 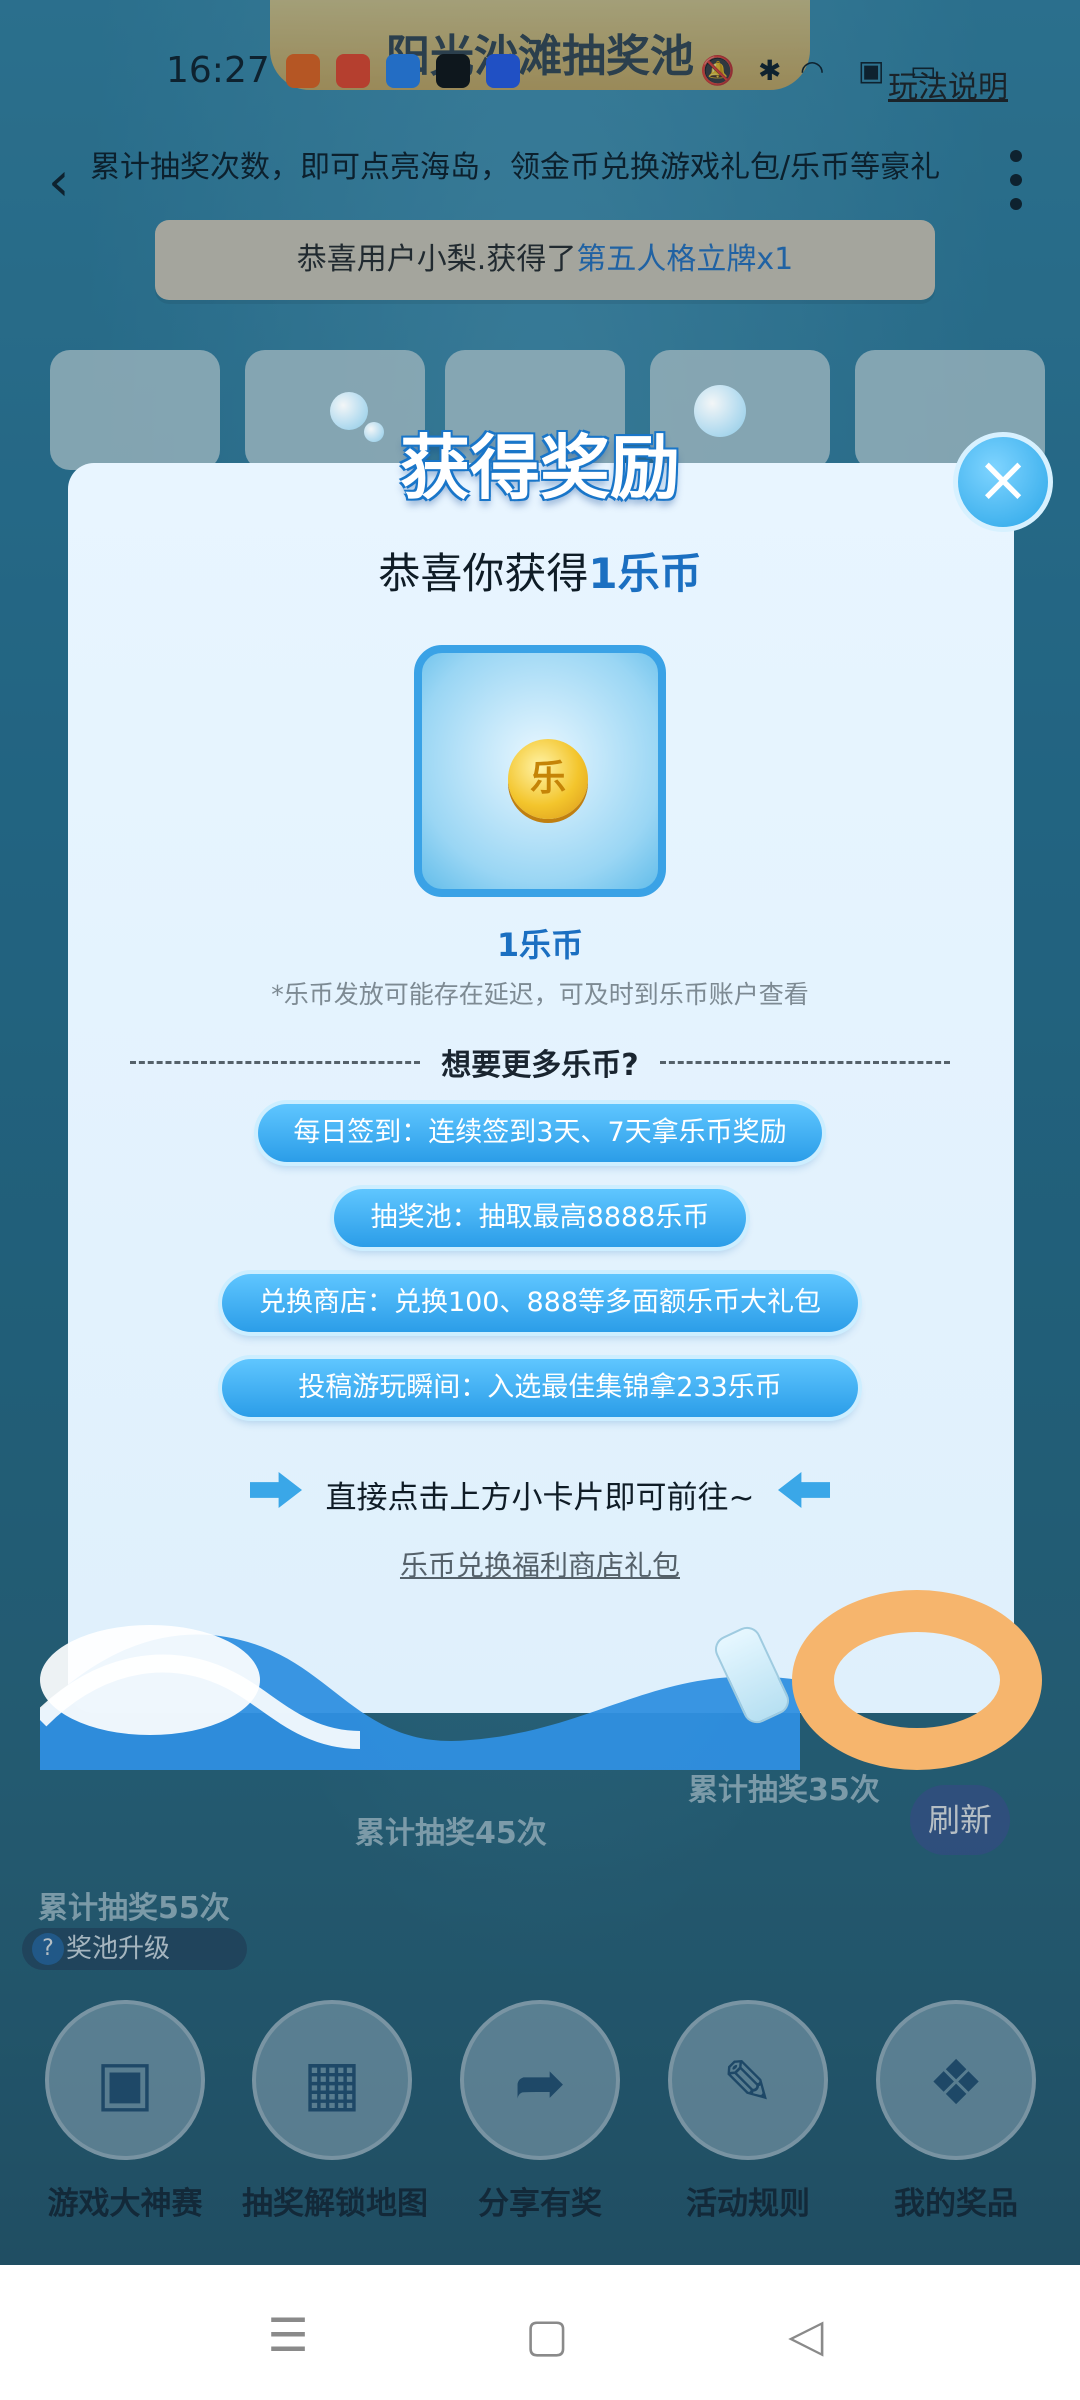 I want to click on dialog-title: 获得奖励, so click(x=540, y=468).